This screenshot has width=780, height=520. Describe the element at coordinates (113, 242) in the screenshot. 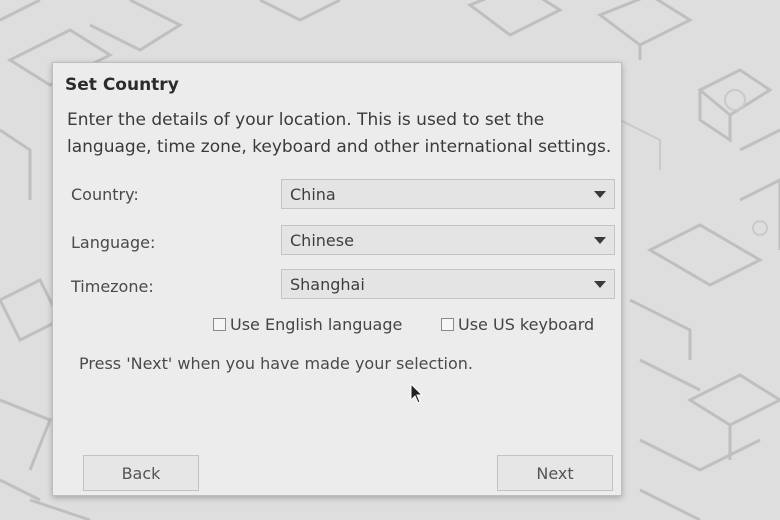

I see `language-label: Language:` at that location.